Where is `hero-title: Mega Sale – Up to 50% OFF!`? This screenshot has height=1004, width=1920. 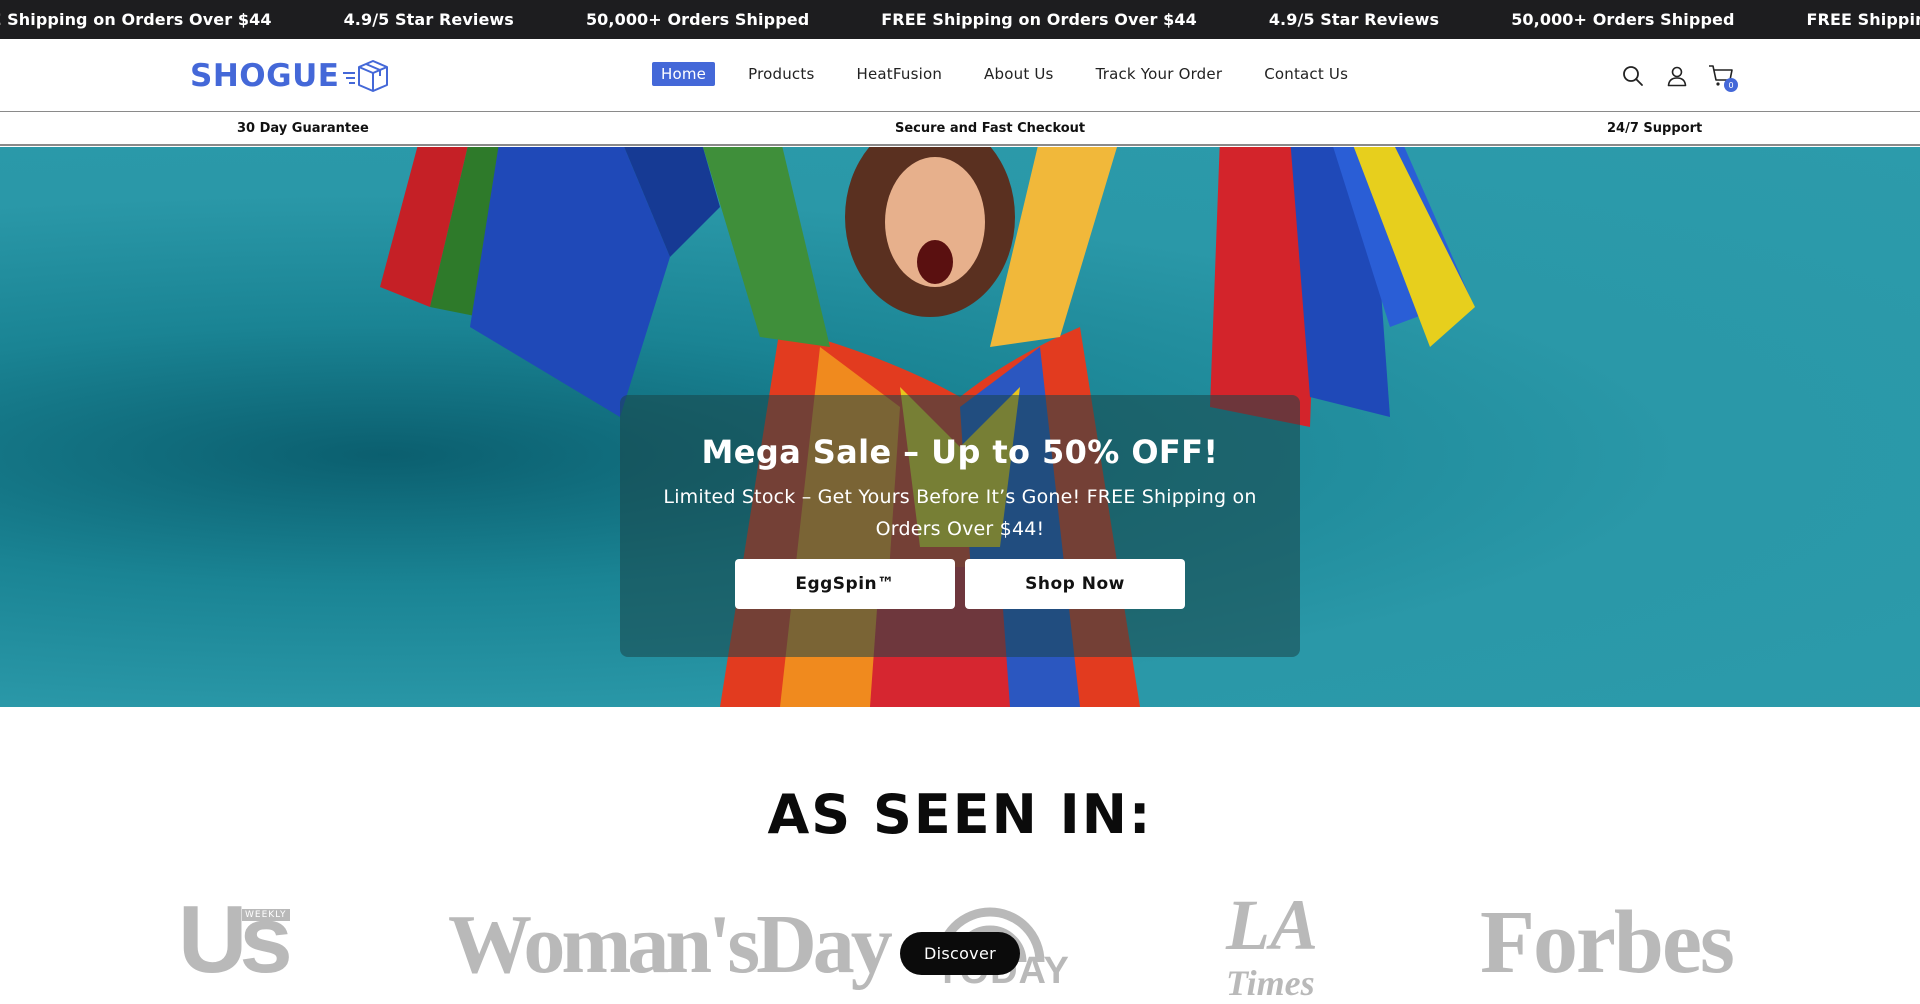
hero-title: Mega Sale – Up to 50% OFF! is located at coordinates (960, 452).